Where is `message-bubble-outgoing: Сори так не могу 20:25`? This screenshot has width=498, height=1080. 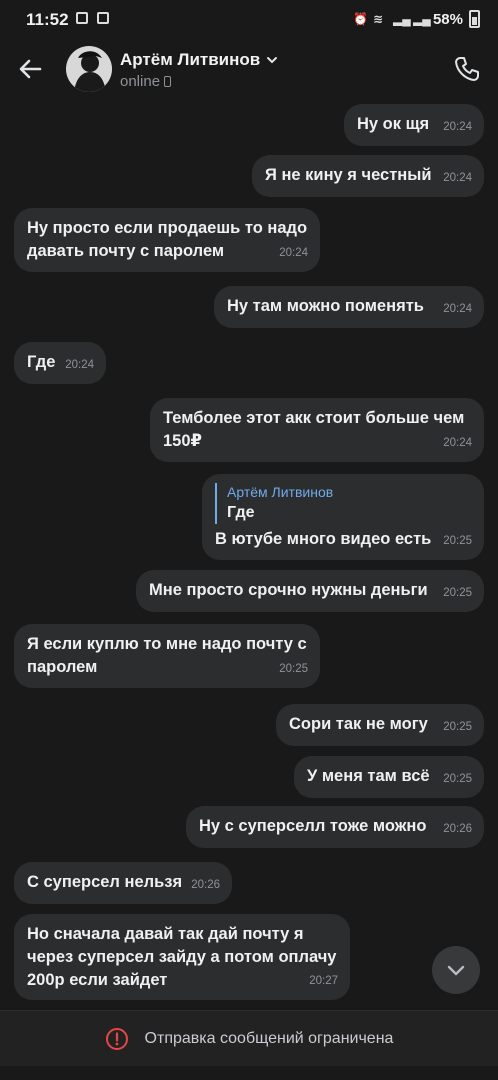 message-bubble-outgoing: Сори так не могу 20:25 is located at coordinates (380, 725).